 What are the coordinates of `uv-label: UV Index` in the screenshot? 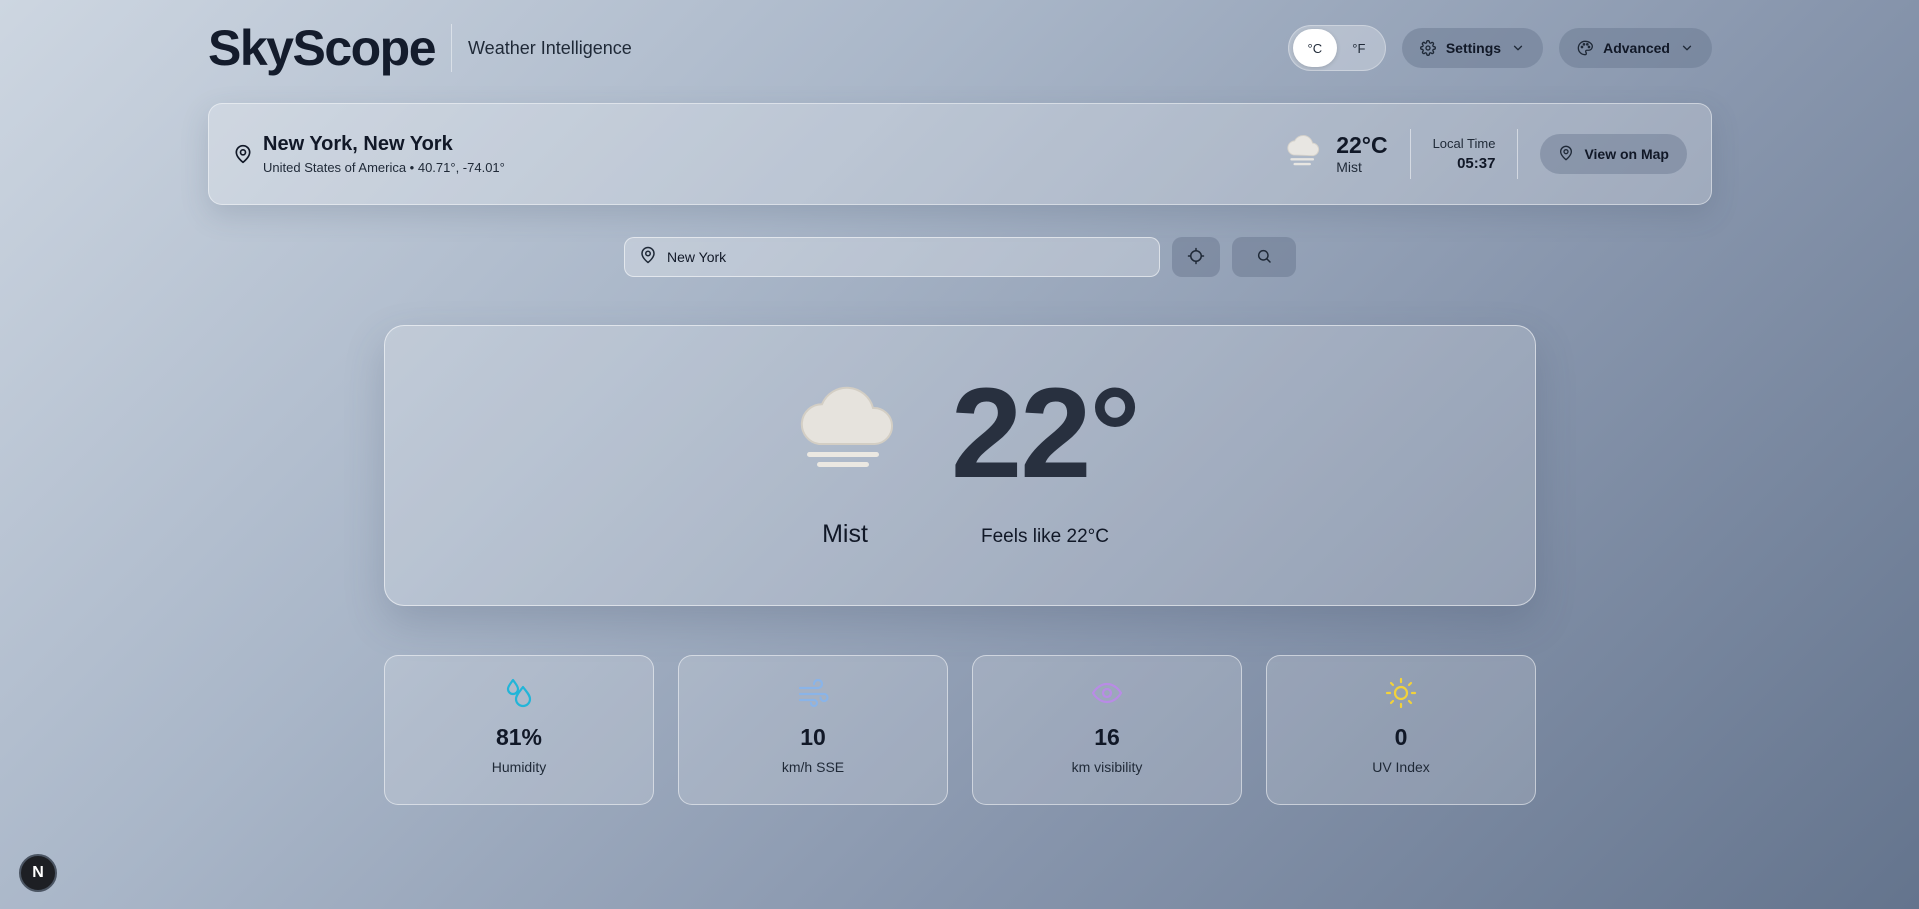 It's located at (1401, 767).